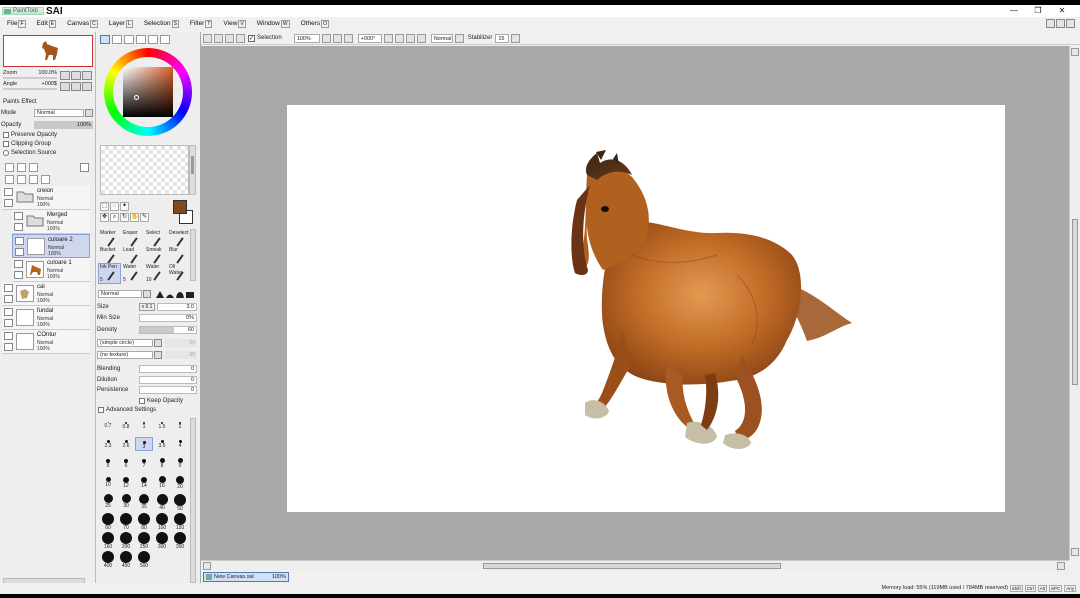  What do you see at coordinates (108, 425) in the screenshot?
I see `brush-size-preset: 0.7` at bounding box center [108, 425].